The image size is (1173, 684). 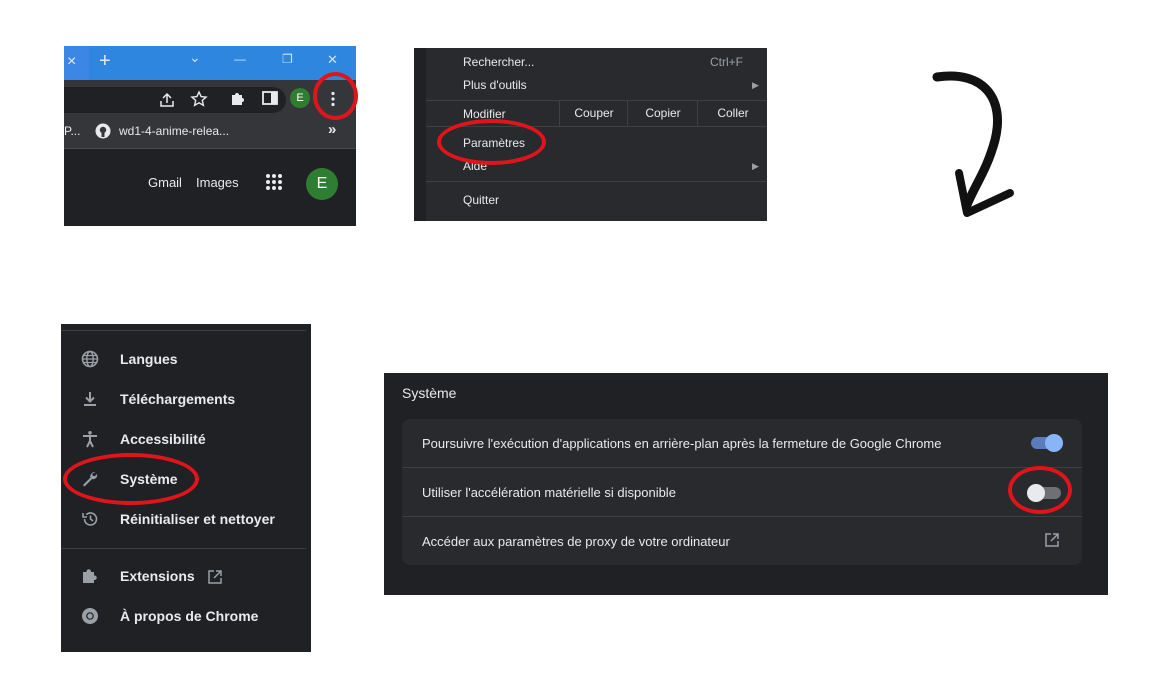 I want to click on sidebar-item-label: Système, so click(x=149, y=479).